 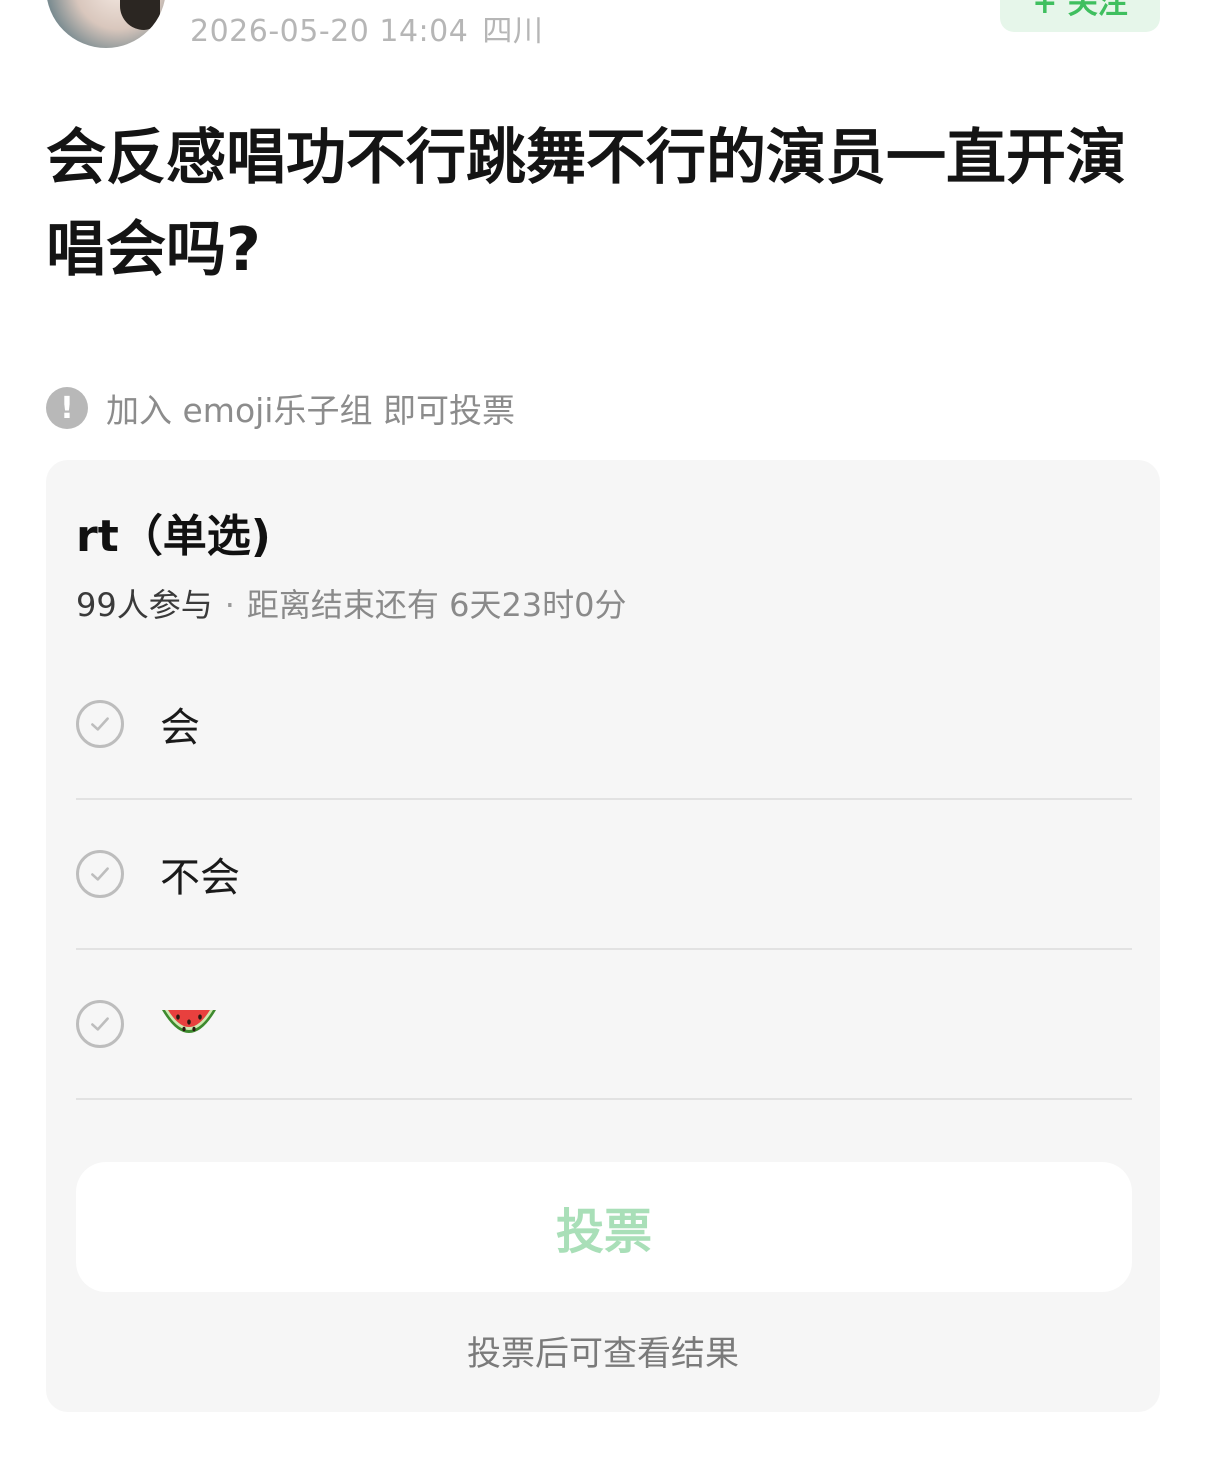 I want to click on poll-stats: 99人参与 · 距离结束还有 6天23时0分, so click(x=351, y=603).